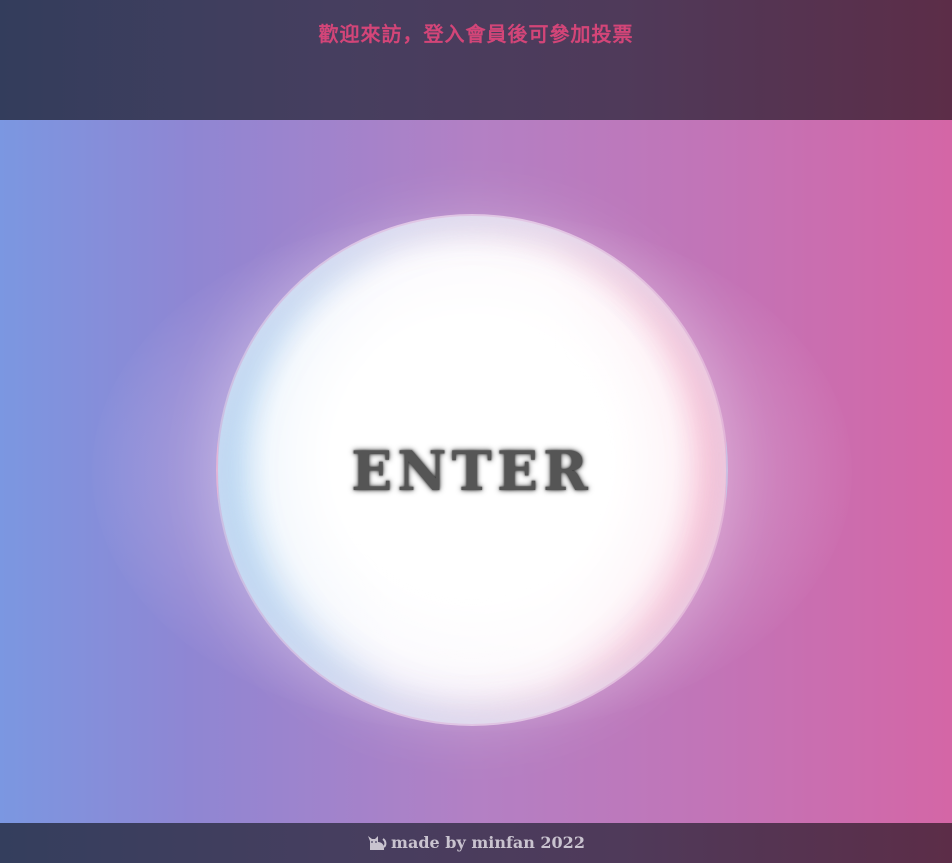 The height and width of the screenshot is (863, 952). I want to click on footer-credit-text: made by minfan 2022, so click(488, 842).